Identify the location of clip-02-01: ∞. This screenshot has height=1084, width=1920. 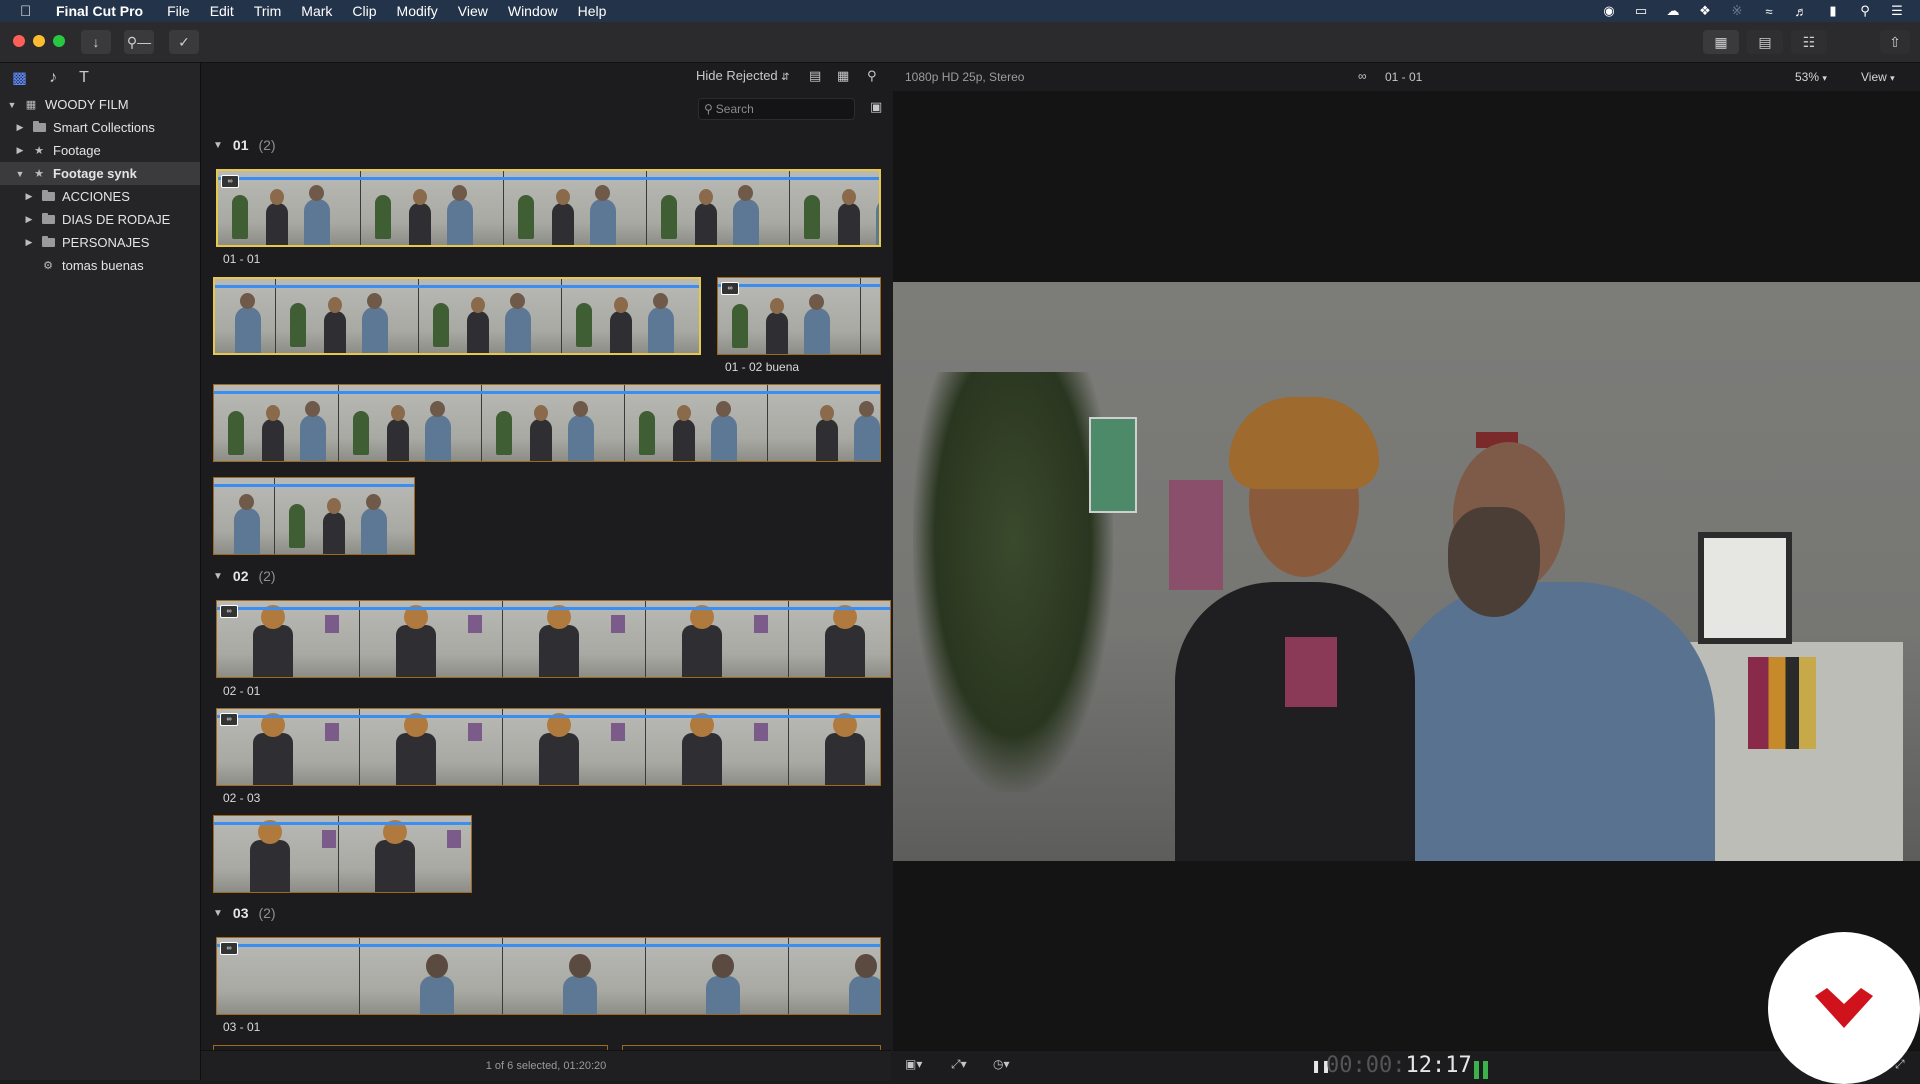
(553, 639).